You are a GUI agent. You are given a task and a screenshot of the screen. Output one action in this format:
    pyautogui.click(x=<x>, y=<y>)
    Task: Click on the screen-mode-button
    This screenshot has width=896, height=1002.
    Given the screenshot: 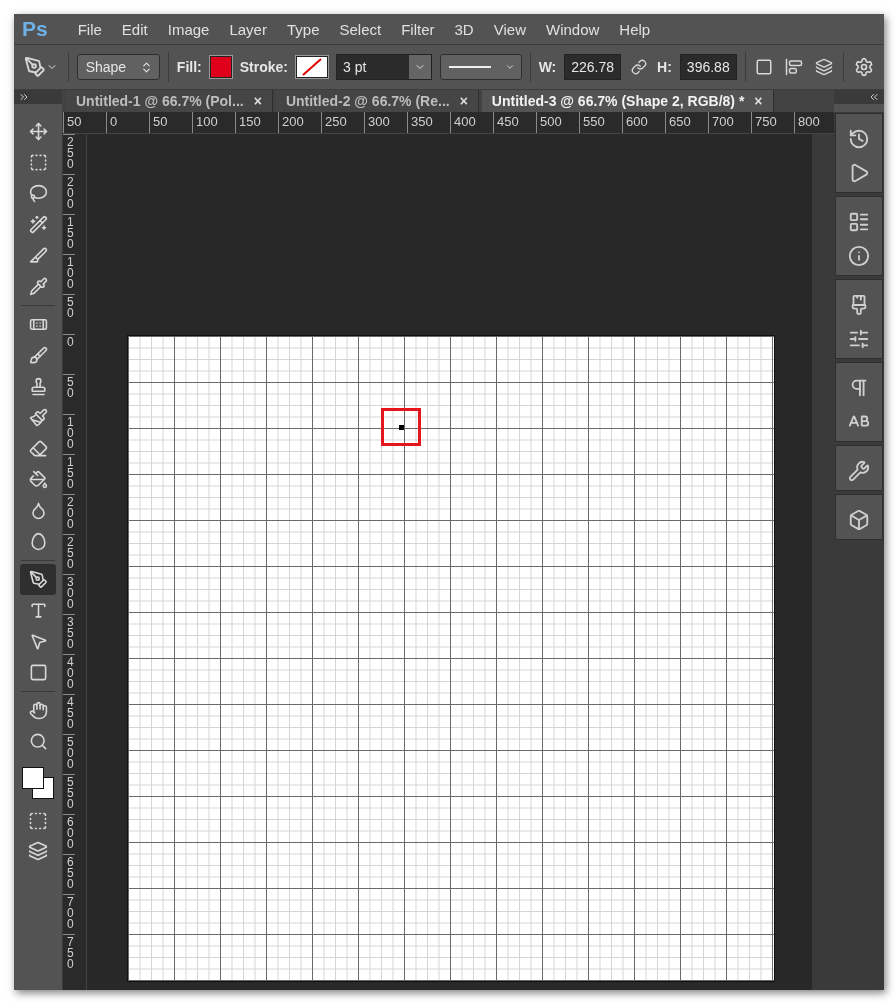 What is the action you would take?
    pyautogui.click(x=38, y=851)
    